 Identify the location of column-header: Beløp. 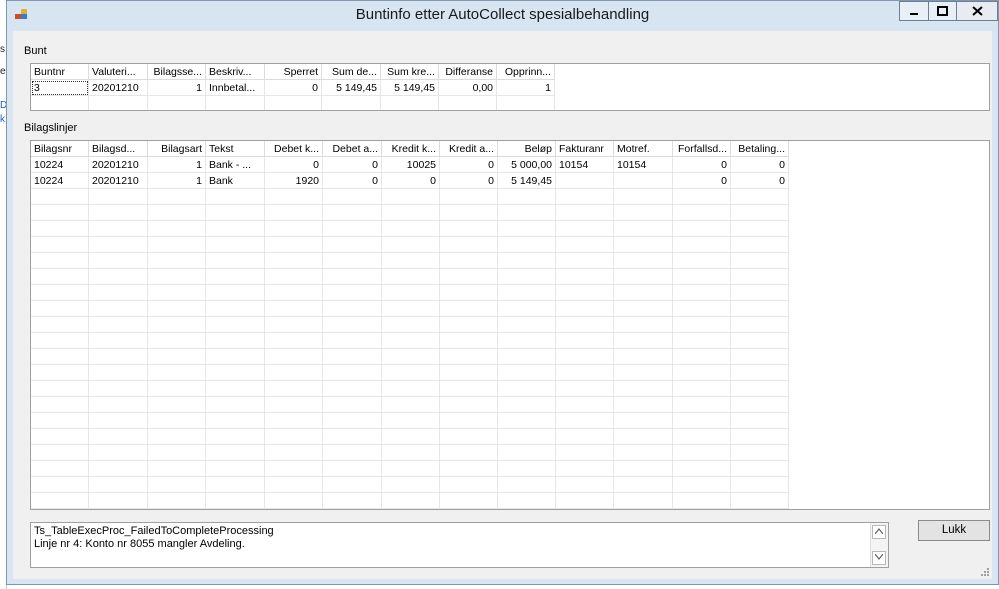
(527, 149).